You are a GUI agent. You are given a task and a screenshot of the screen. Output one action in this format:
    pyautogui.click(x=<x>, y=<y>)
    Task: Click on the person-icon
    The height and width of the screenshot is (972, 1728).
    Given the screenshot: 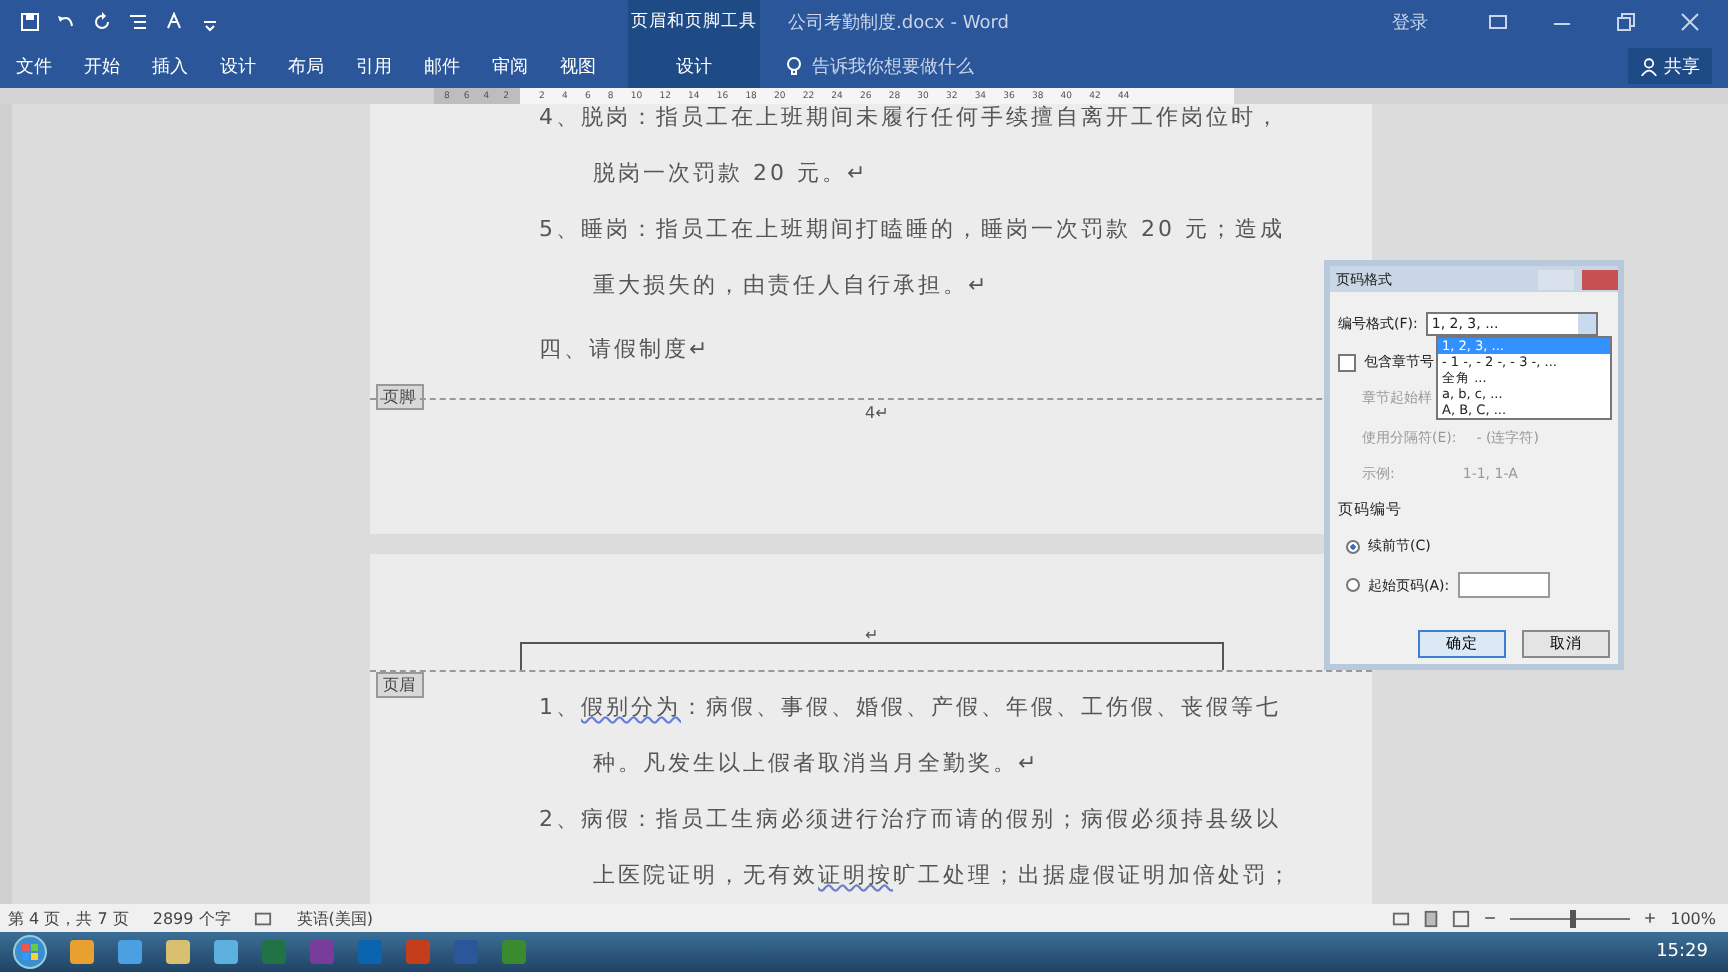 What is the action you would take?
    pyautogui.click(x=1649, y=66)
    